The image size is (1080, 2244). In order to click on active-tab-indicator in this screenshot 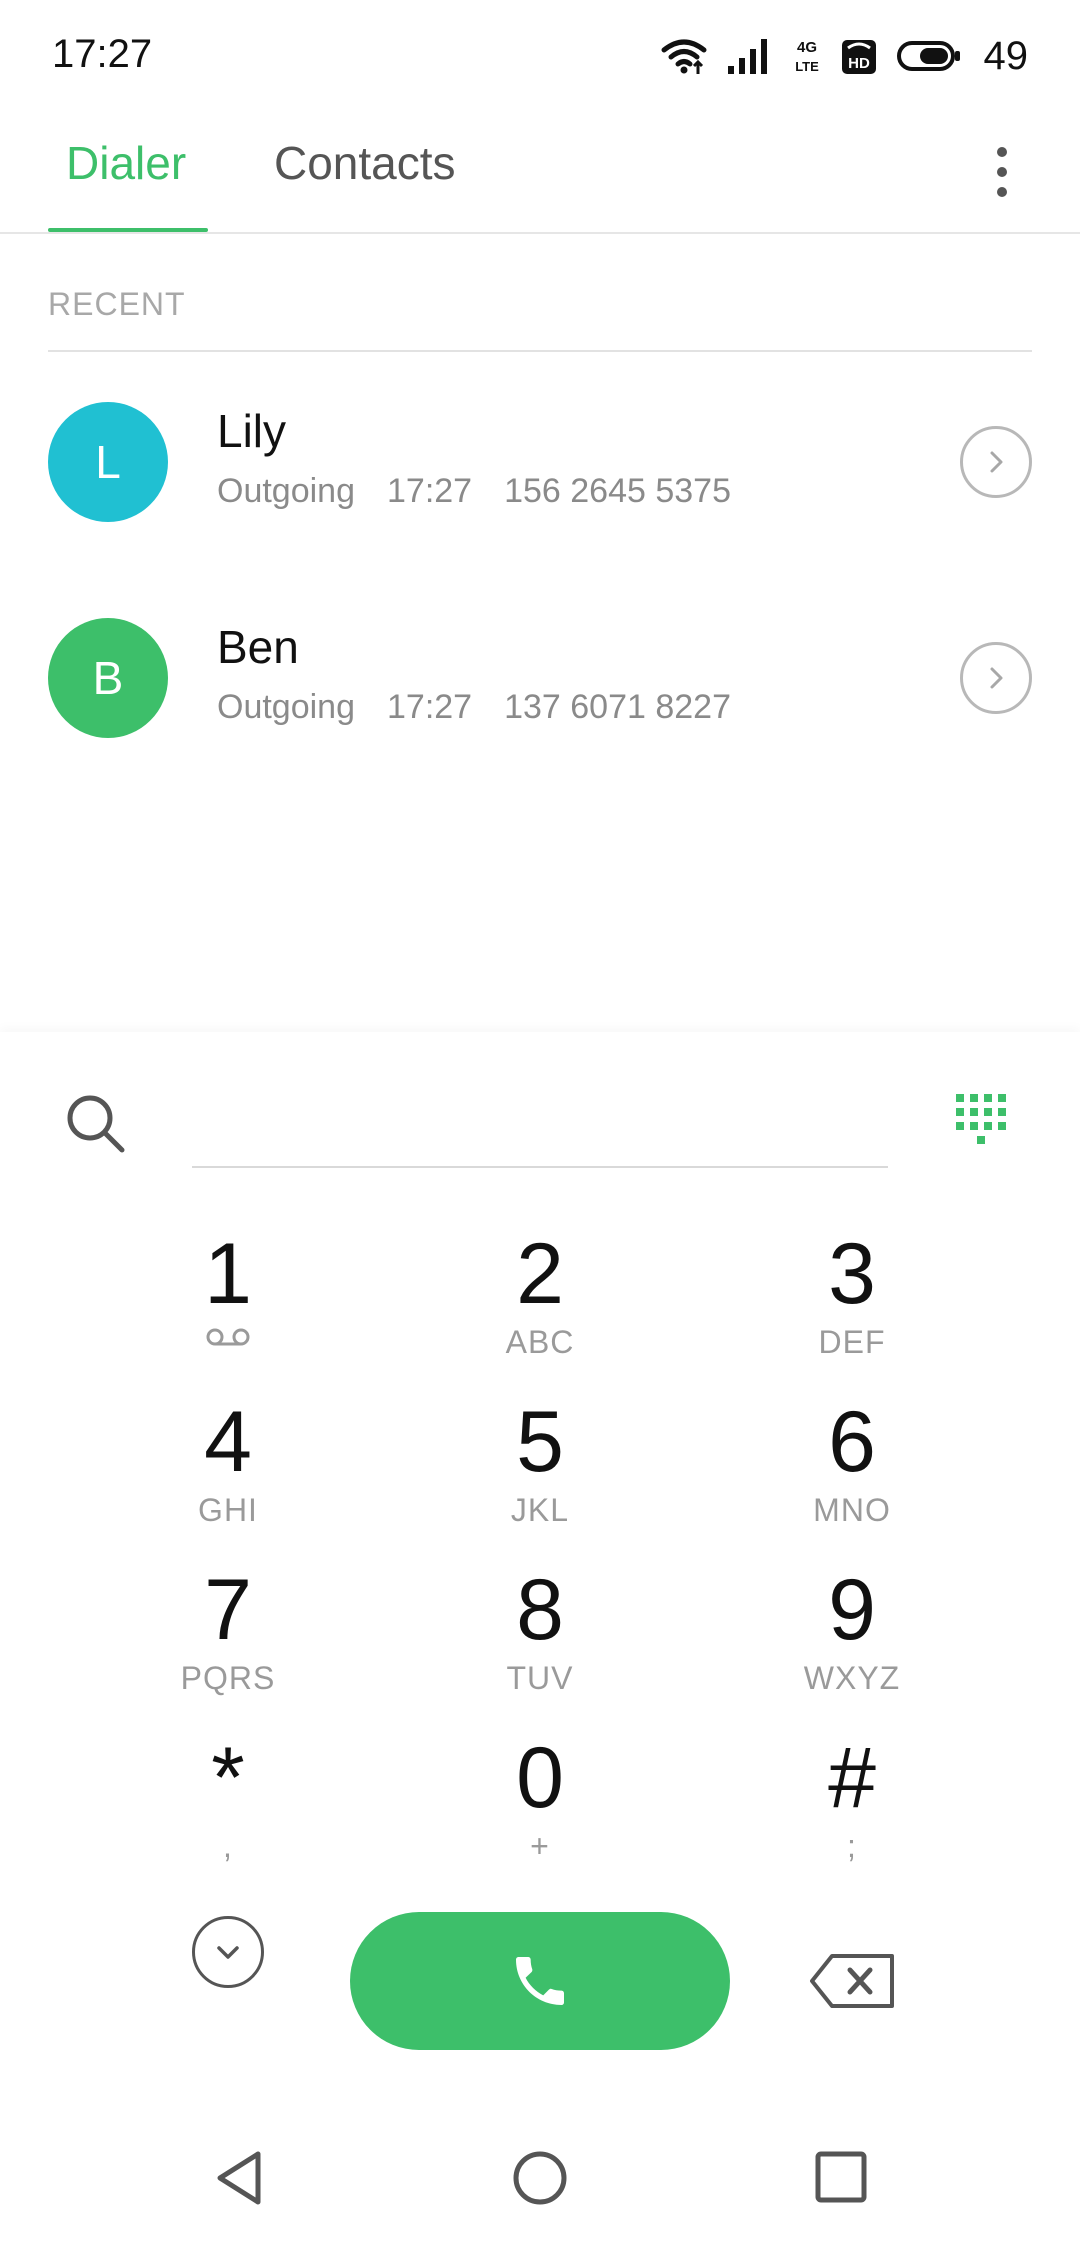, I will do `click(128, 230)`.